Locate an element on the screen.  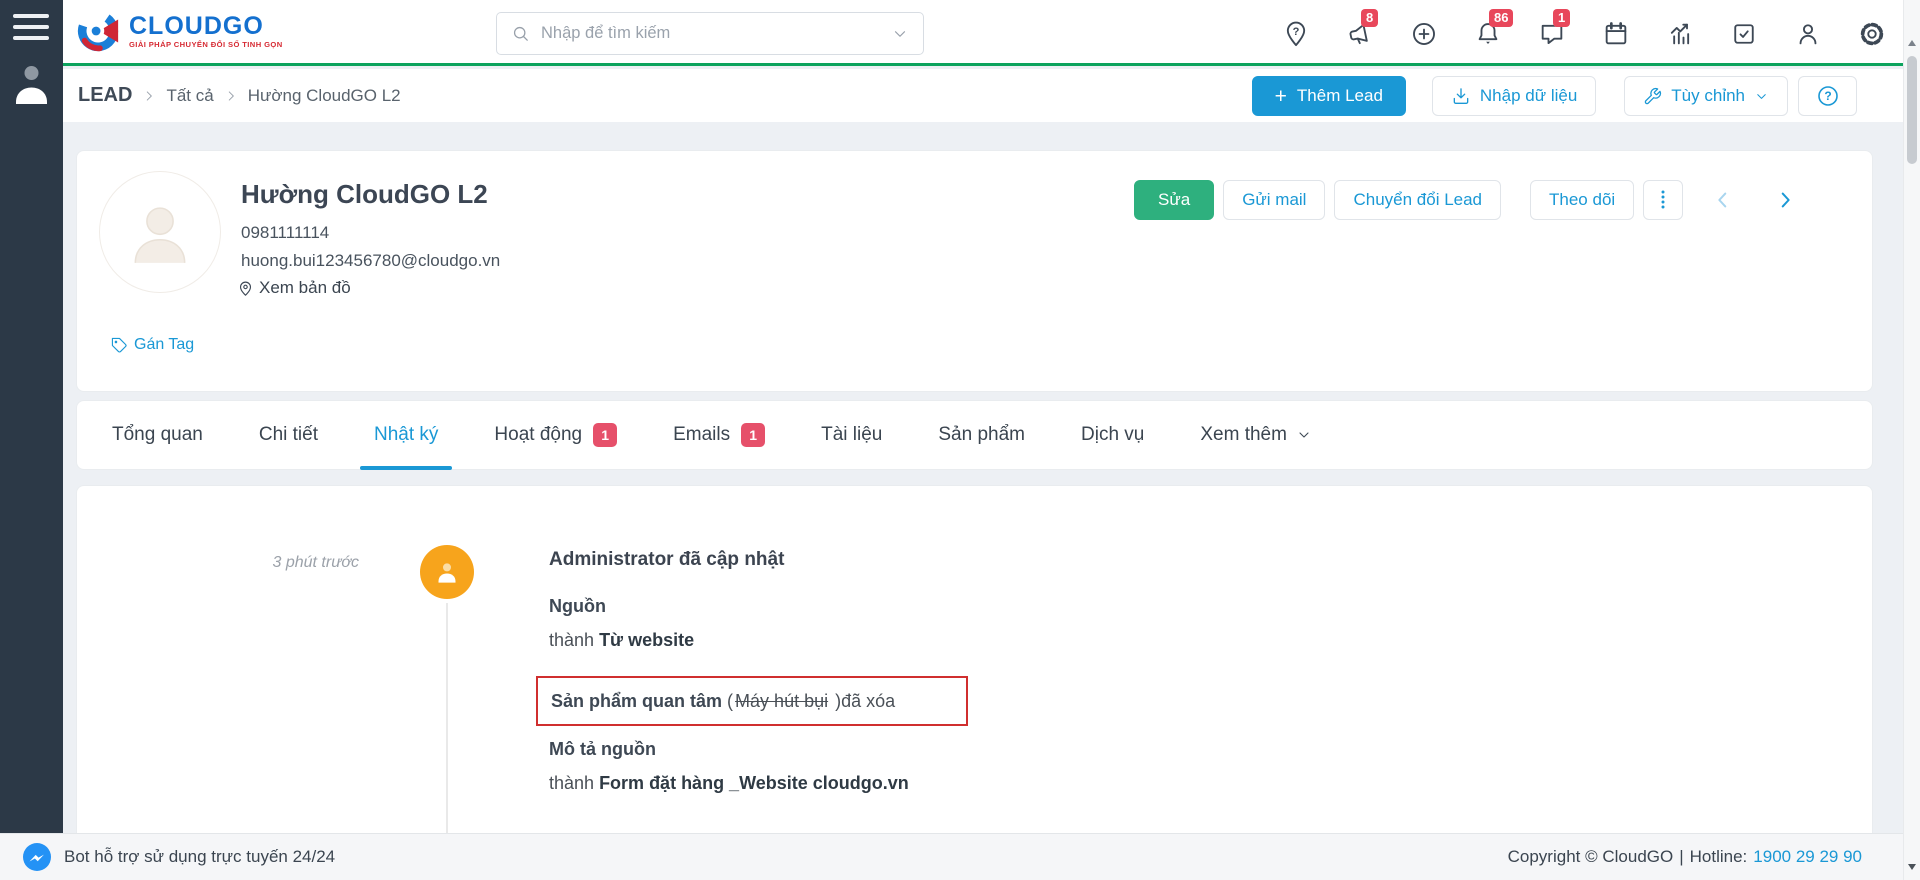
next-record-button is located at coordinates (1785, 200).